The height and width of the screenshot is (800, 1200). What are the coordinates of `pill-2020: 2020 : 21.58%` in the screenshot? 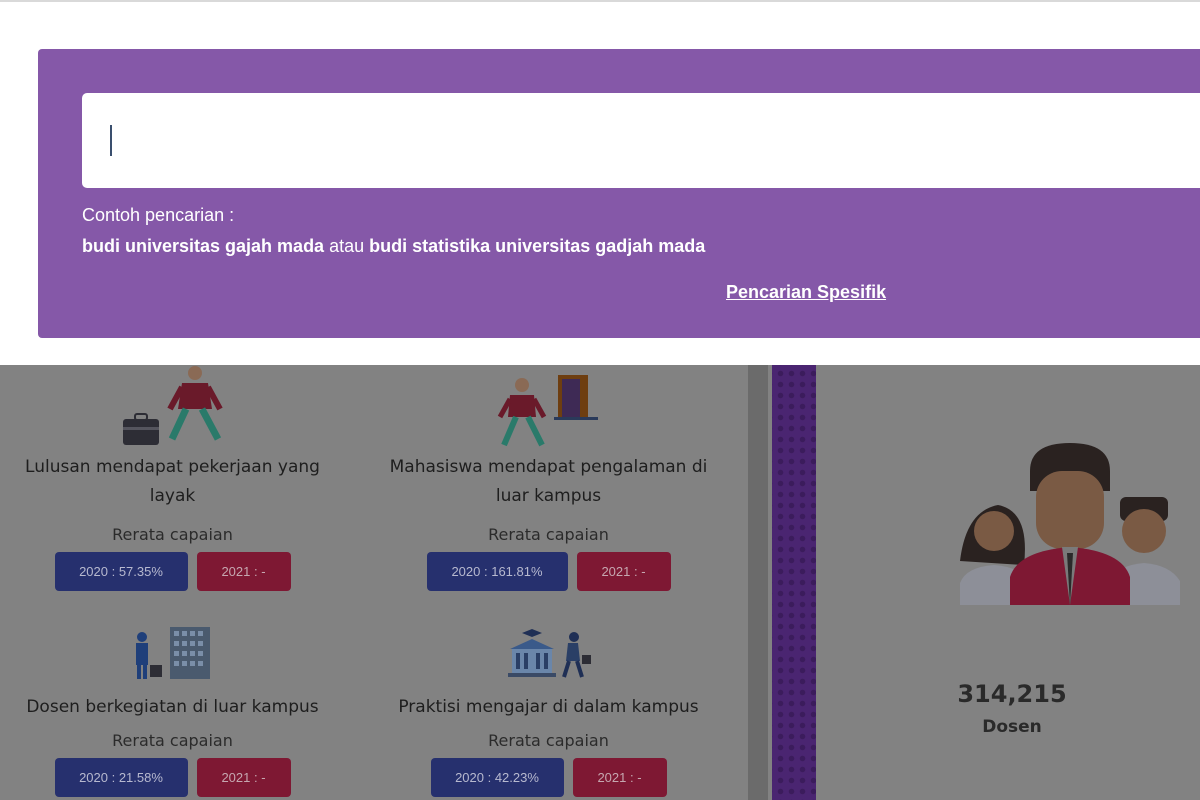 It's located at (121, 777).